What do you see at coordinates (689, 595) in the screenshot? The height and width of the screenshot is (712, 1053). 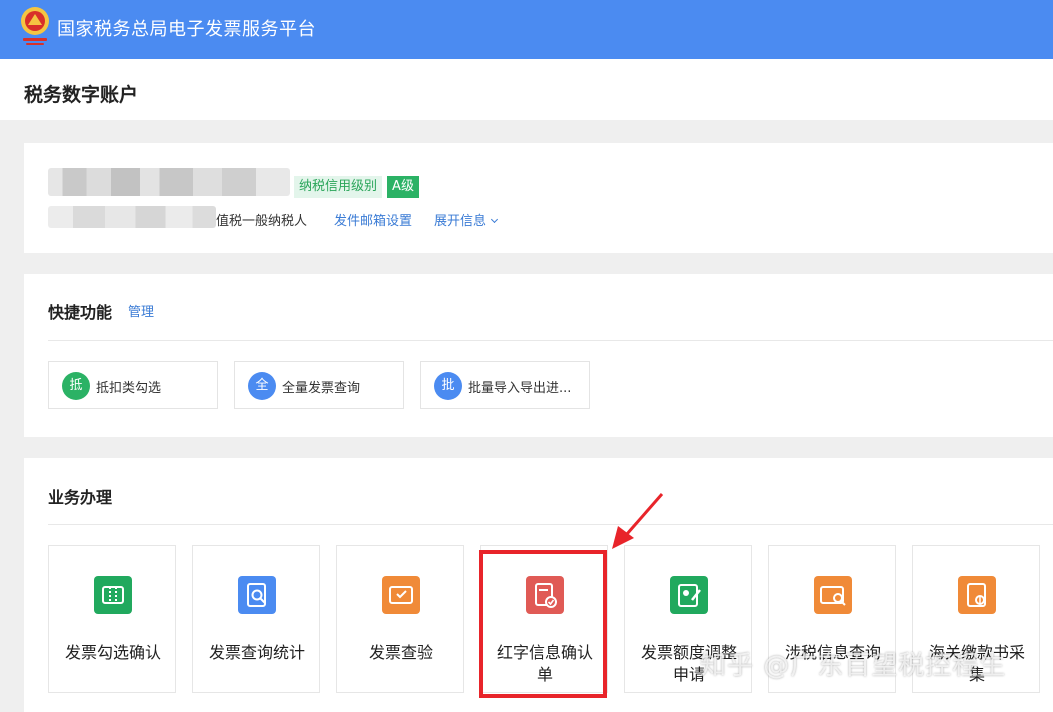 I see `quota-adjust-icon` at bounding box center [689, 595].